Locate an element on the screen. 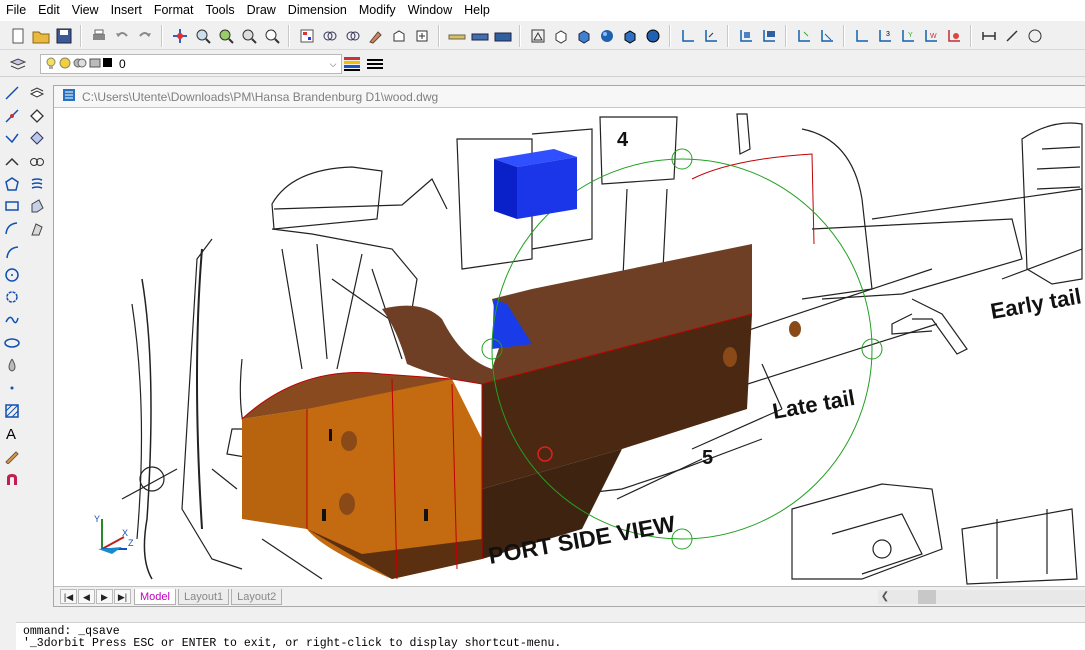 This screenshot has width=1085, height=650. color-control-icon is located at coordinates (352, 64).